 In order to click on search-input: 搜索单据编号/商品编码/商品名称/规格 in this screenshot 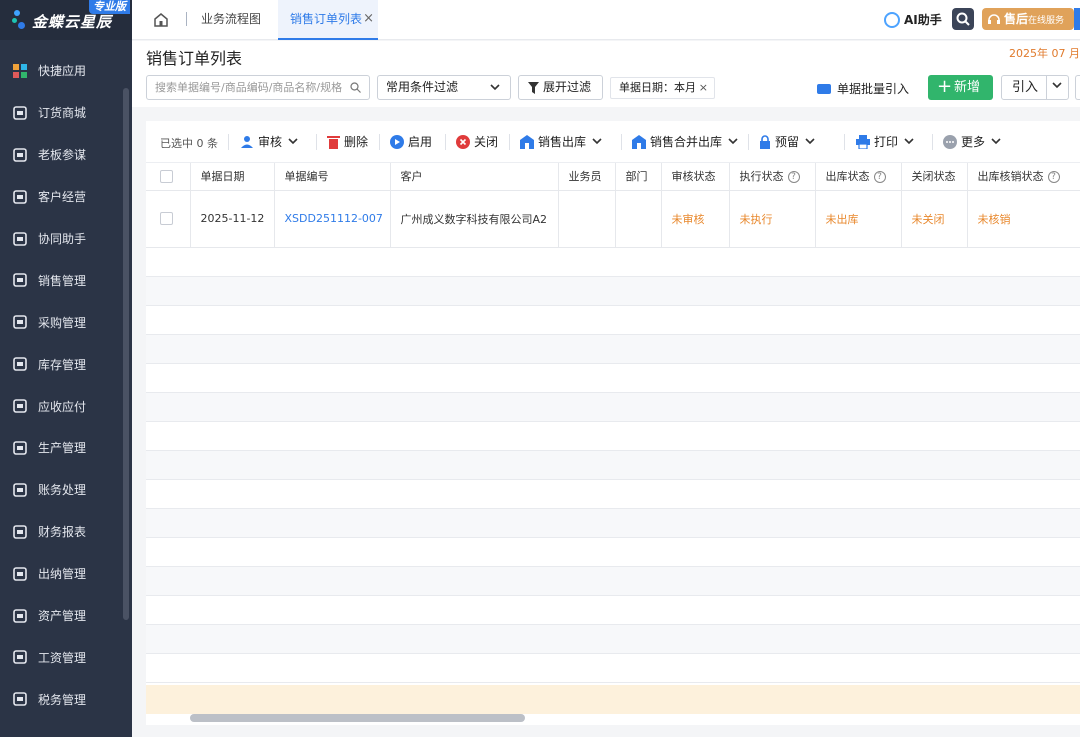, I will do `click(258, 87)`.